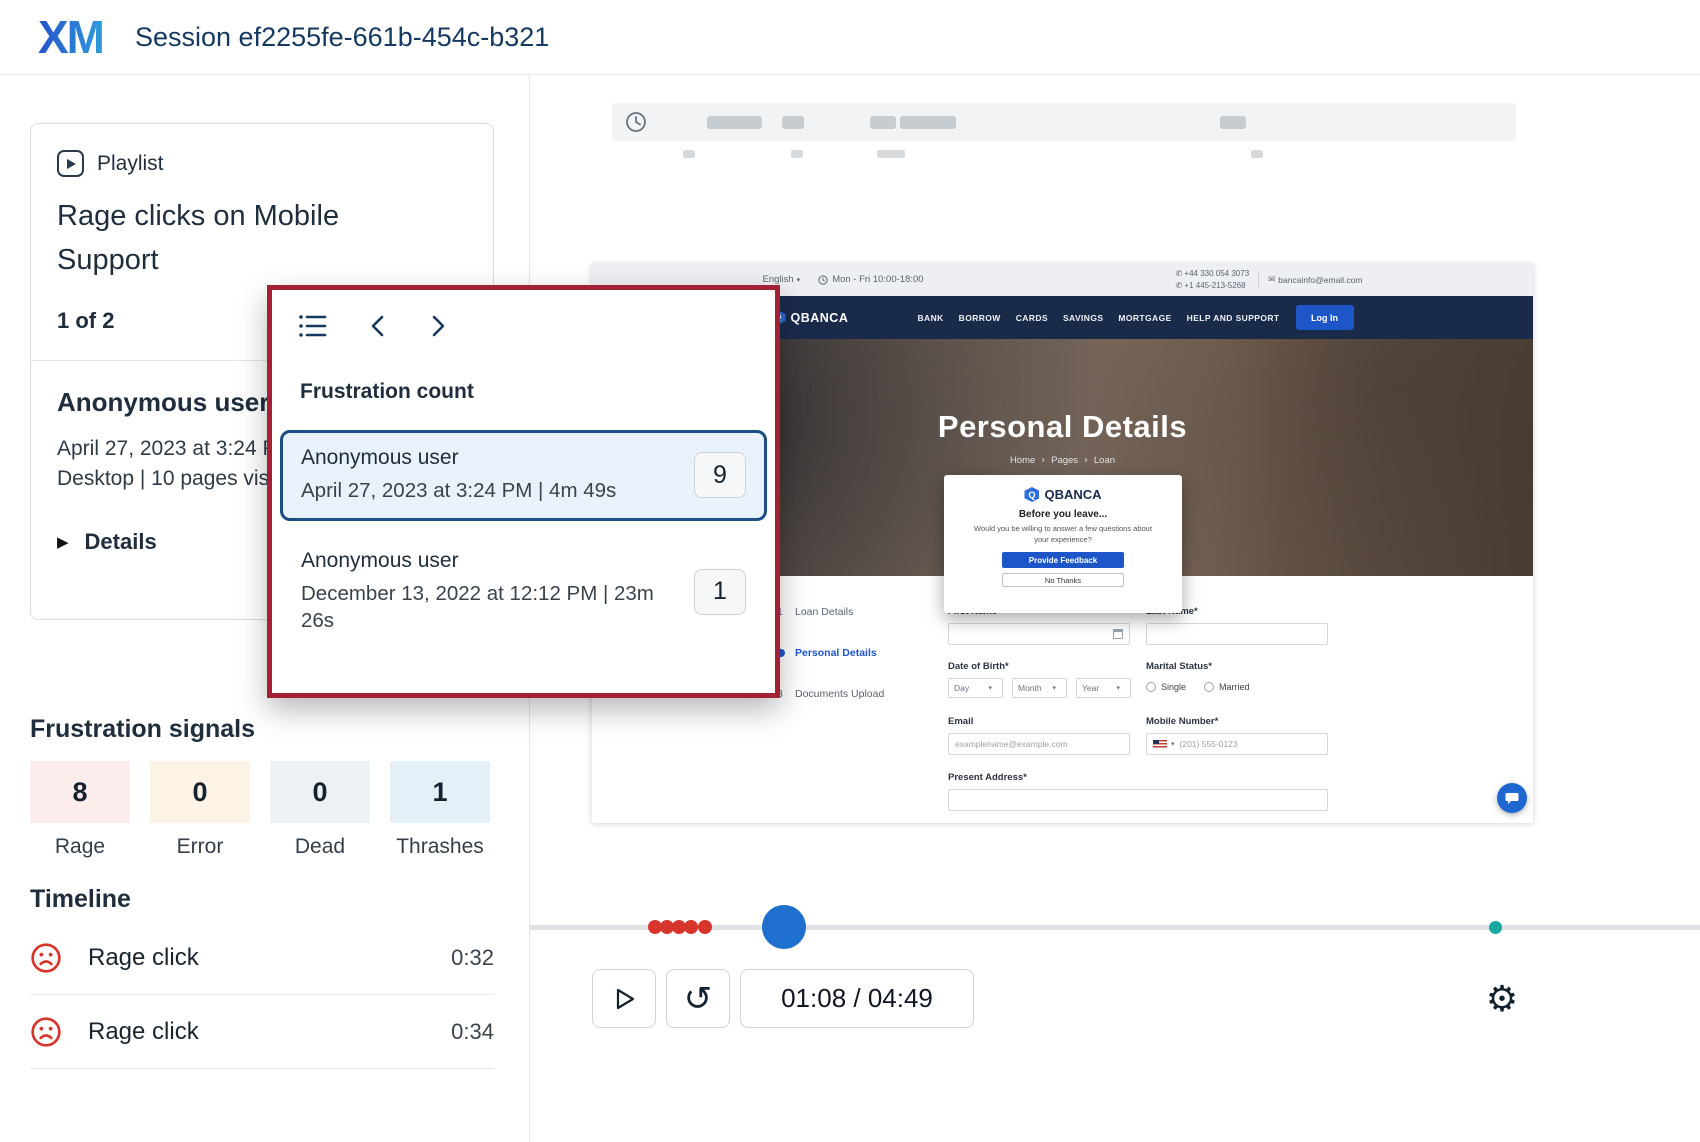 This screenshot has height=1142, width=1700. What do you see at coordinates (1237, 744) in the screenshot?
I see `mobile-input: ▾ (201) 555-0123` at bounding box center [1237, 744].